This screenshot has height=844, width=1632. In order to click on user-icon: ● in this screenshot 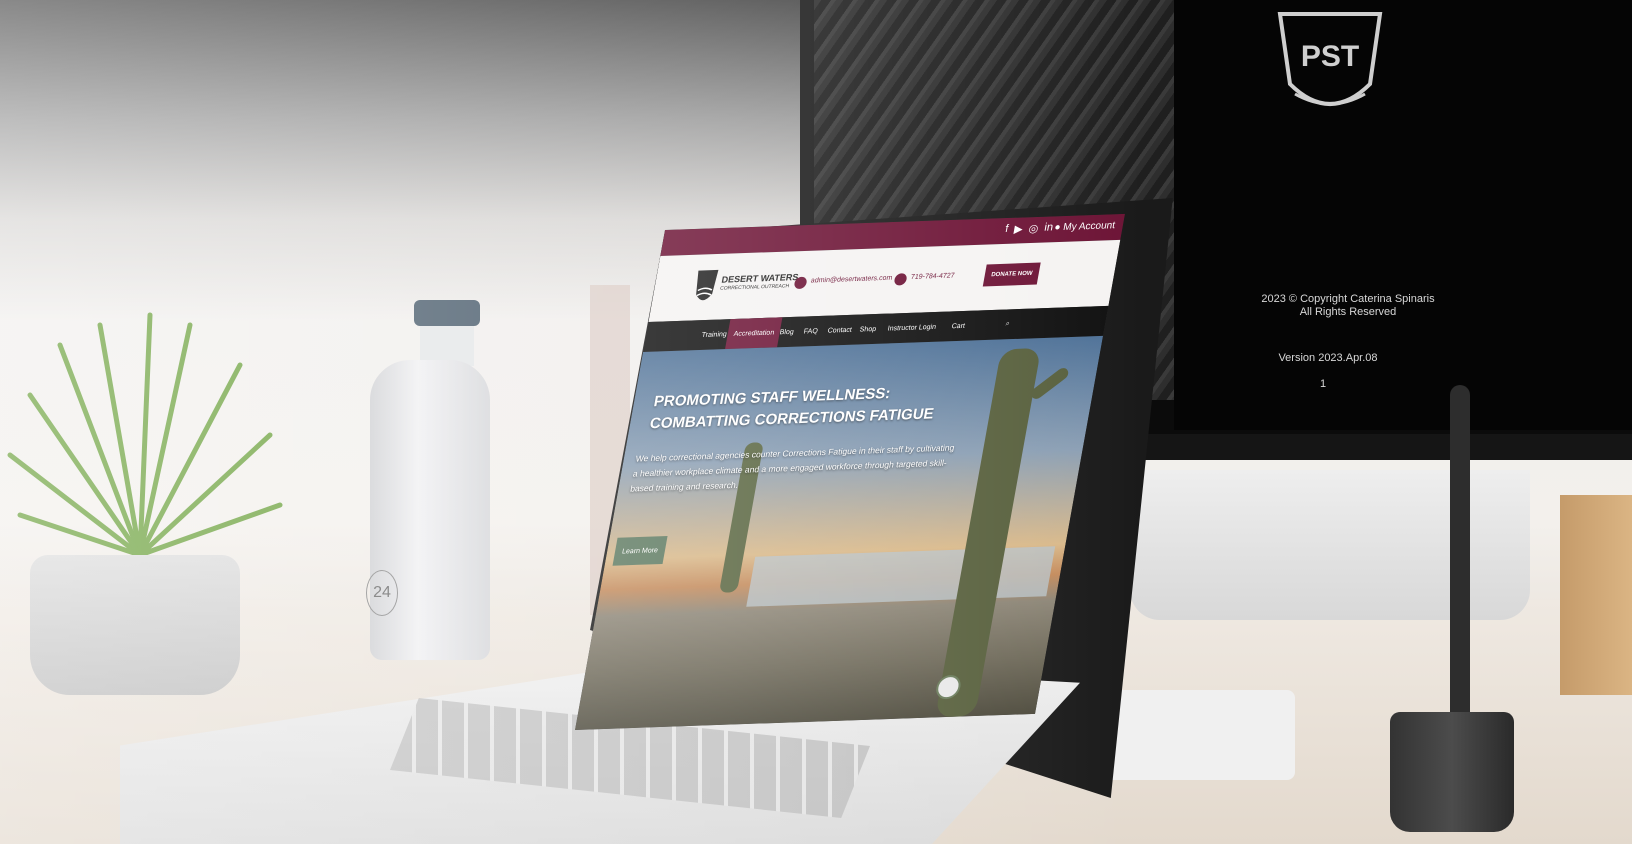, I will do `click(1057, 228)`.